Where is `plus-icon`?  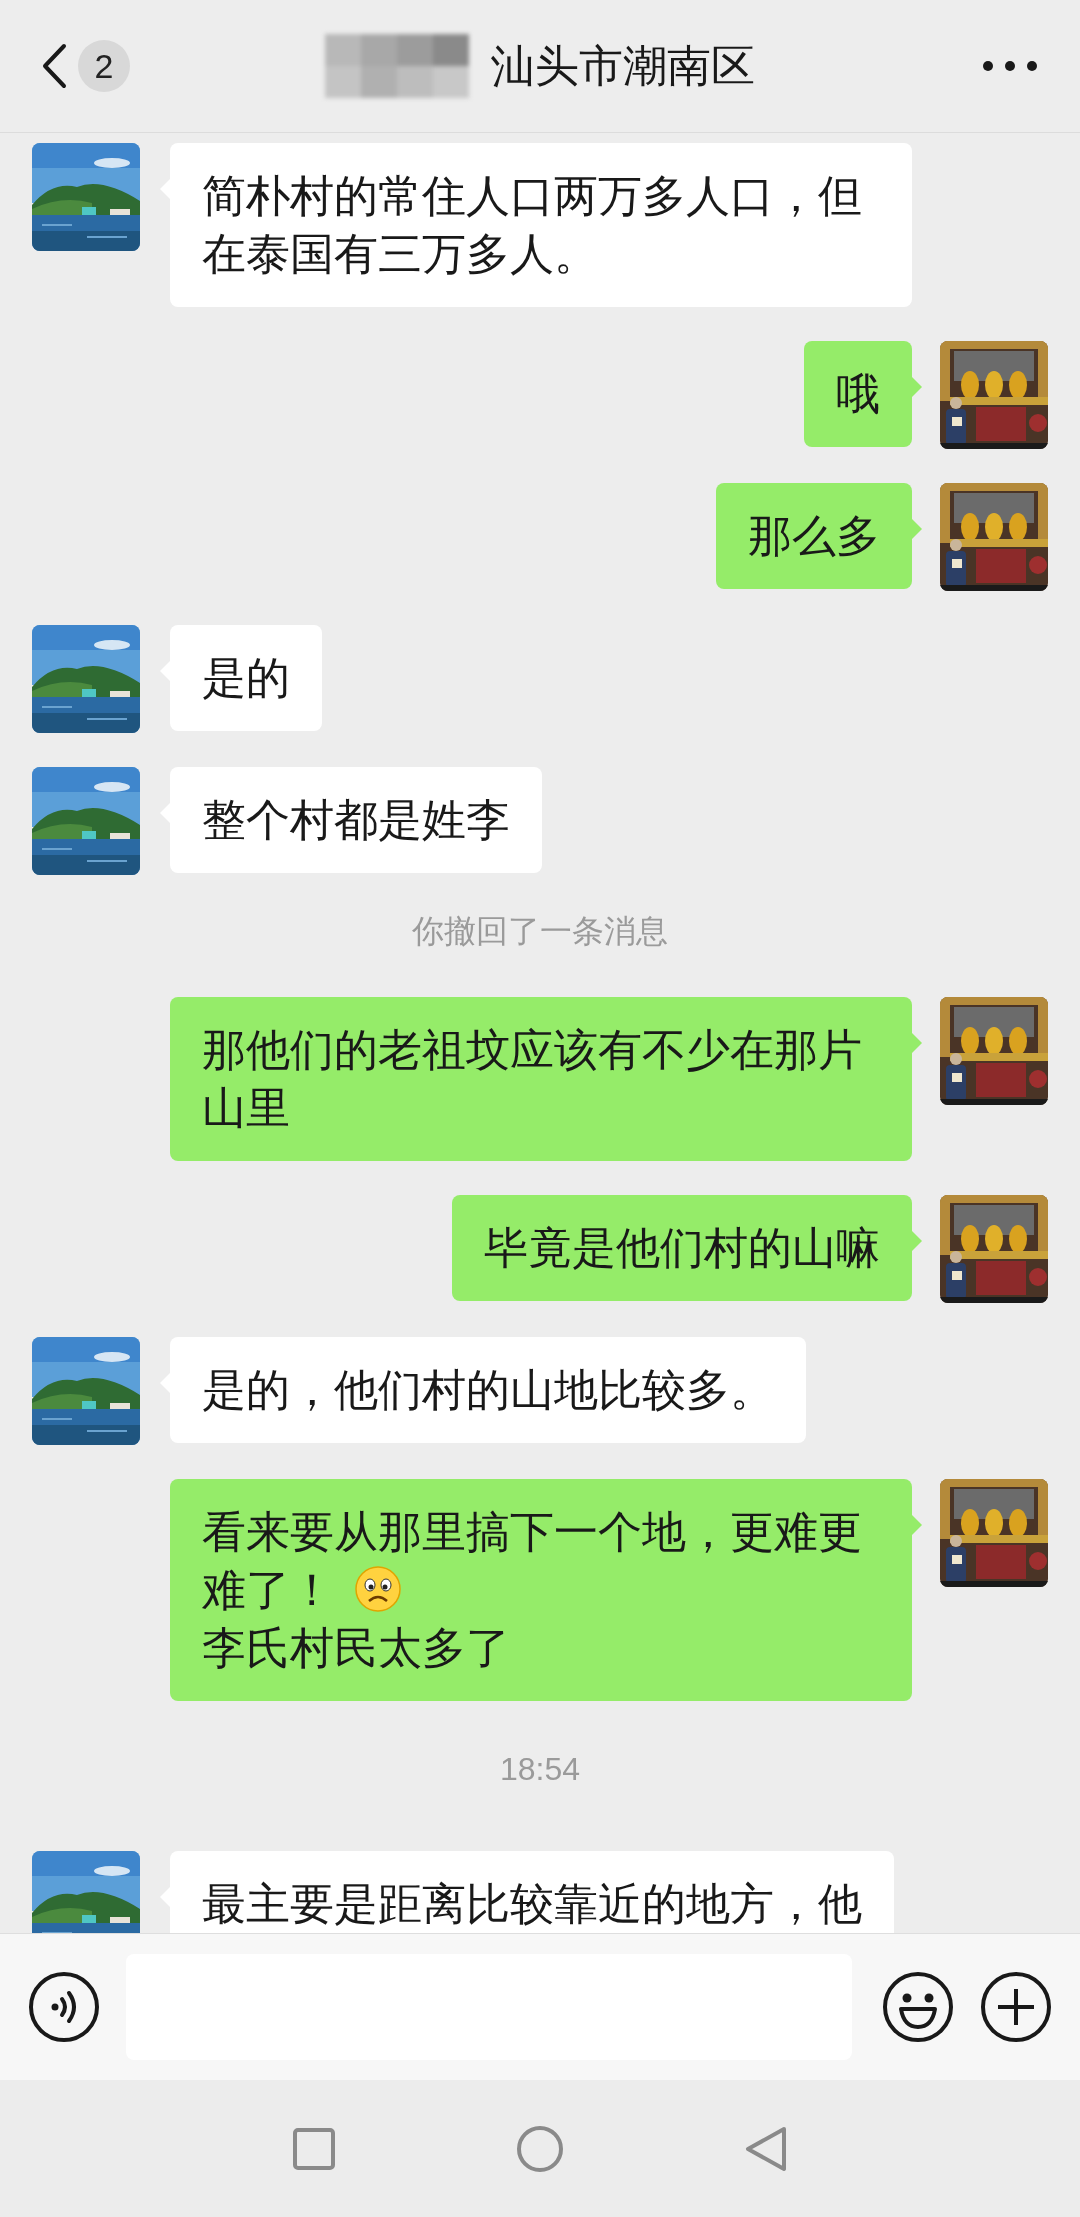
plus-icon is located at coordinates (1016, 2007).